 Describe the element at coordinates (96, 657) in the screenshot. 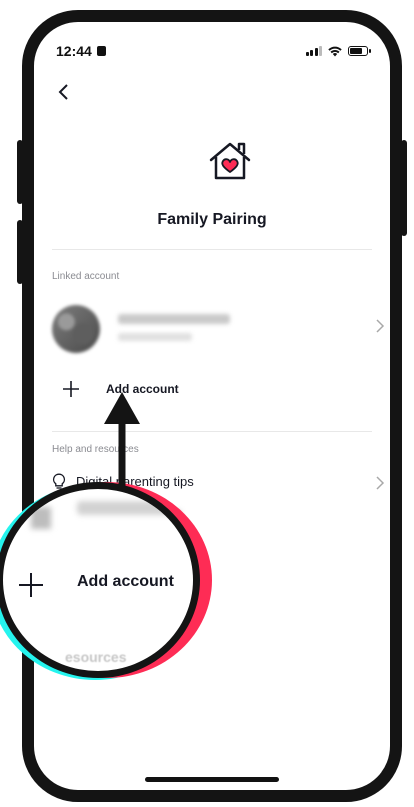

I see `callout-faded-text: esources` at that location.